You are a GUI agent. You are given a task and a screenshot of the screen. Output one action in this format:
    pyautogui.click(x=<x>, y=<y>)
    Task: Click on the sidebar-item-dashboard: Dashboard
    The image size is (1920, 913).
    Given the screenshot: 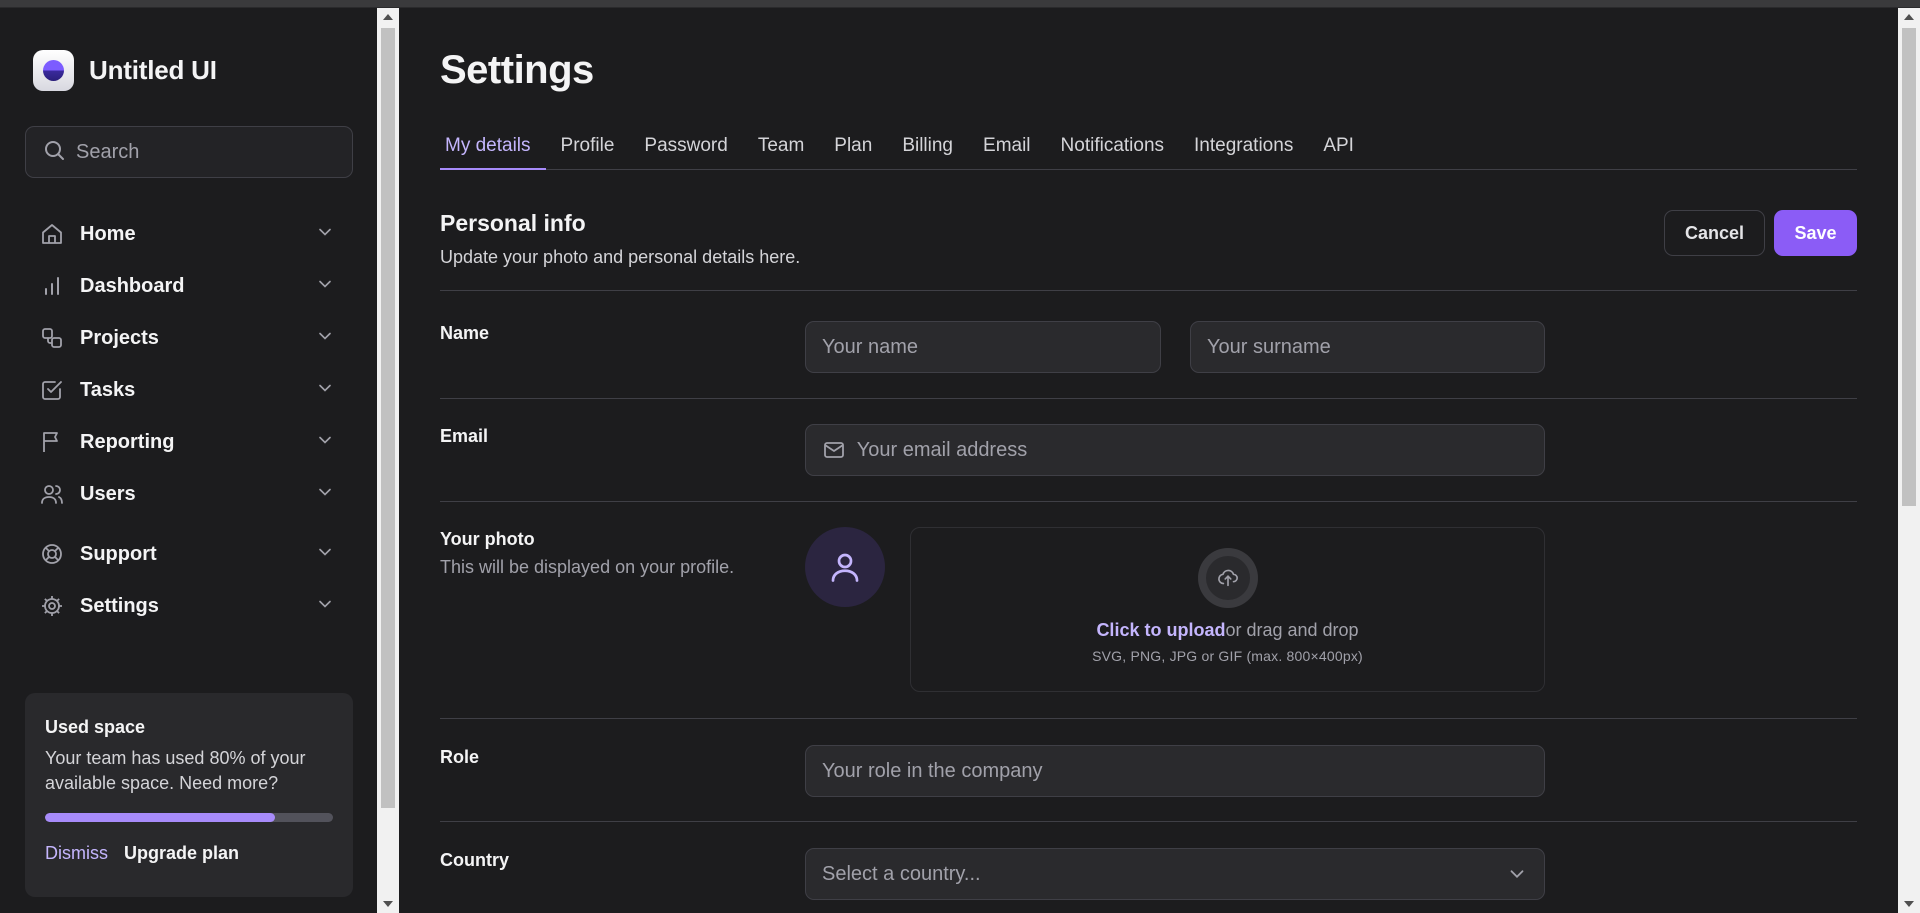 What is the action you would take?
    pyautogui.click(x=189, y=286)
    